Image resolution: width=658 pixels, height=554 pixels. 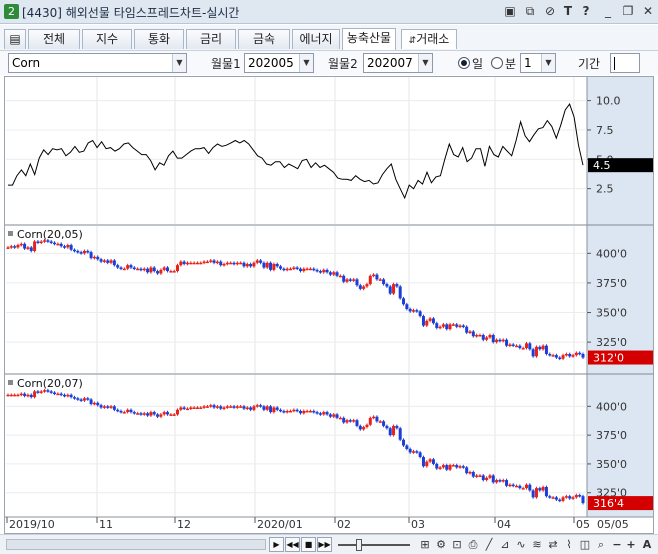 What do you see at coordinates (473, 544) in the screenshot?
I see `print-icon: ⎙` at bounding box center [473, 544].